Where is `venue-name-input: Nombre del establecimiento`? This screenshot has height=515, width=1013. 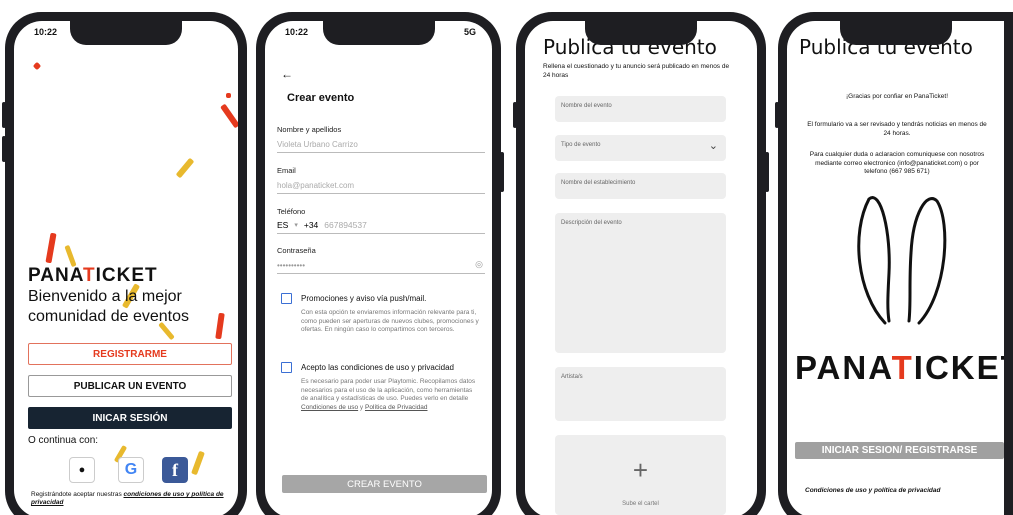
venue-name-input: Nombre del establecimiento is located at coordinates (640, 186).